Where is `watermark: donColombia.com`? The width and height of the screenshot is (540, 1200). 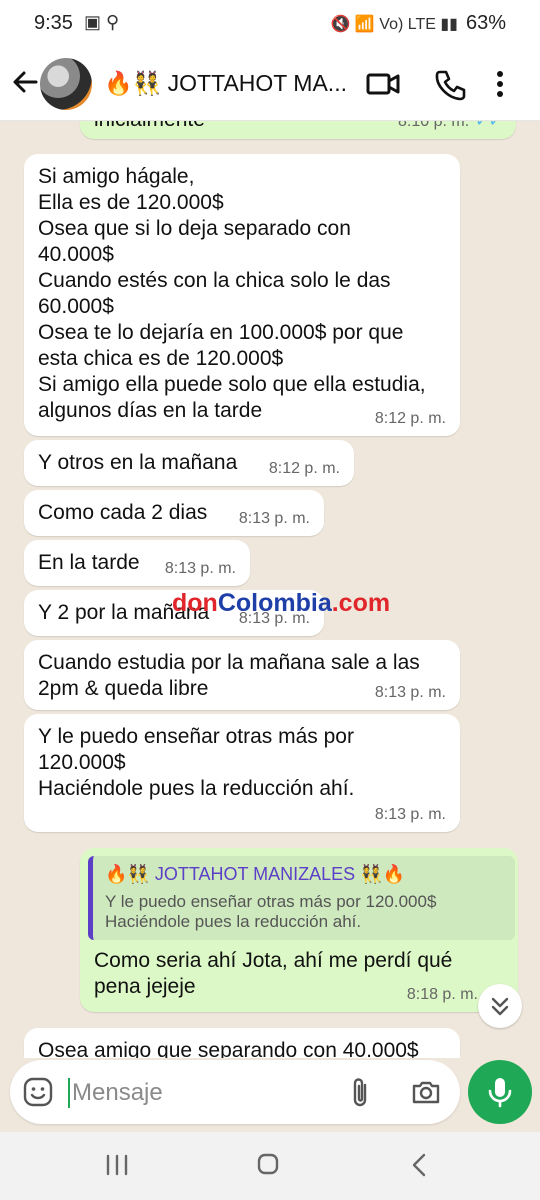 watermark: donColombia.com is located at coordinates (281, 603).